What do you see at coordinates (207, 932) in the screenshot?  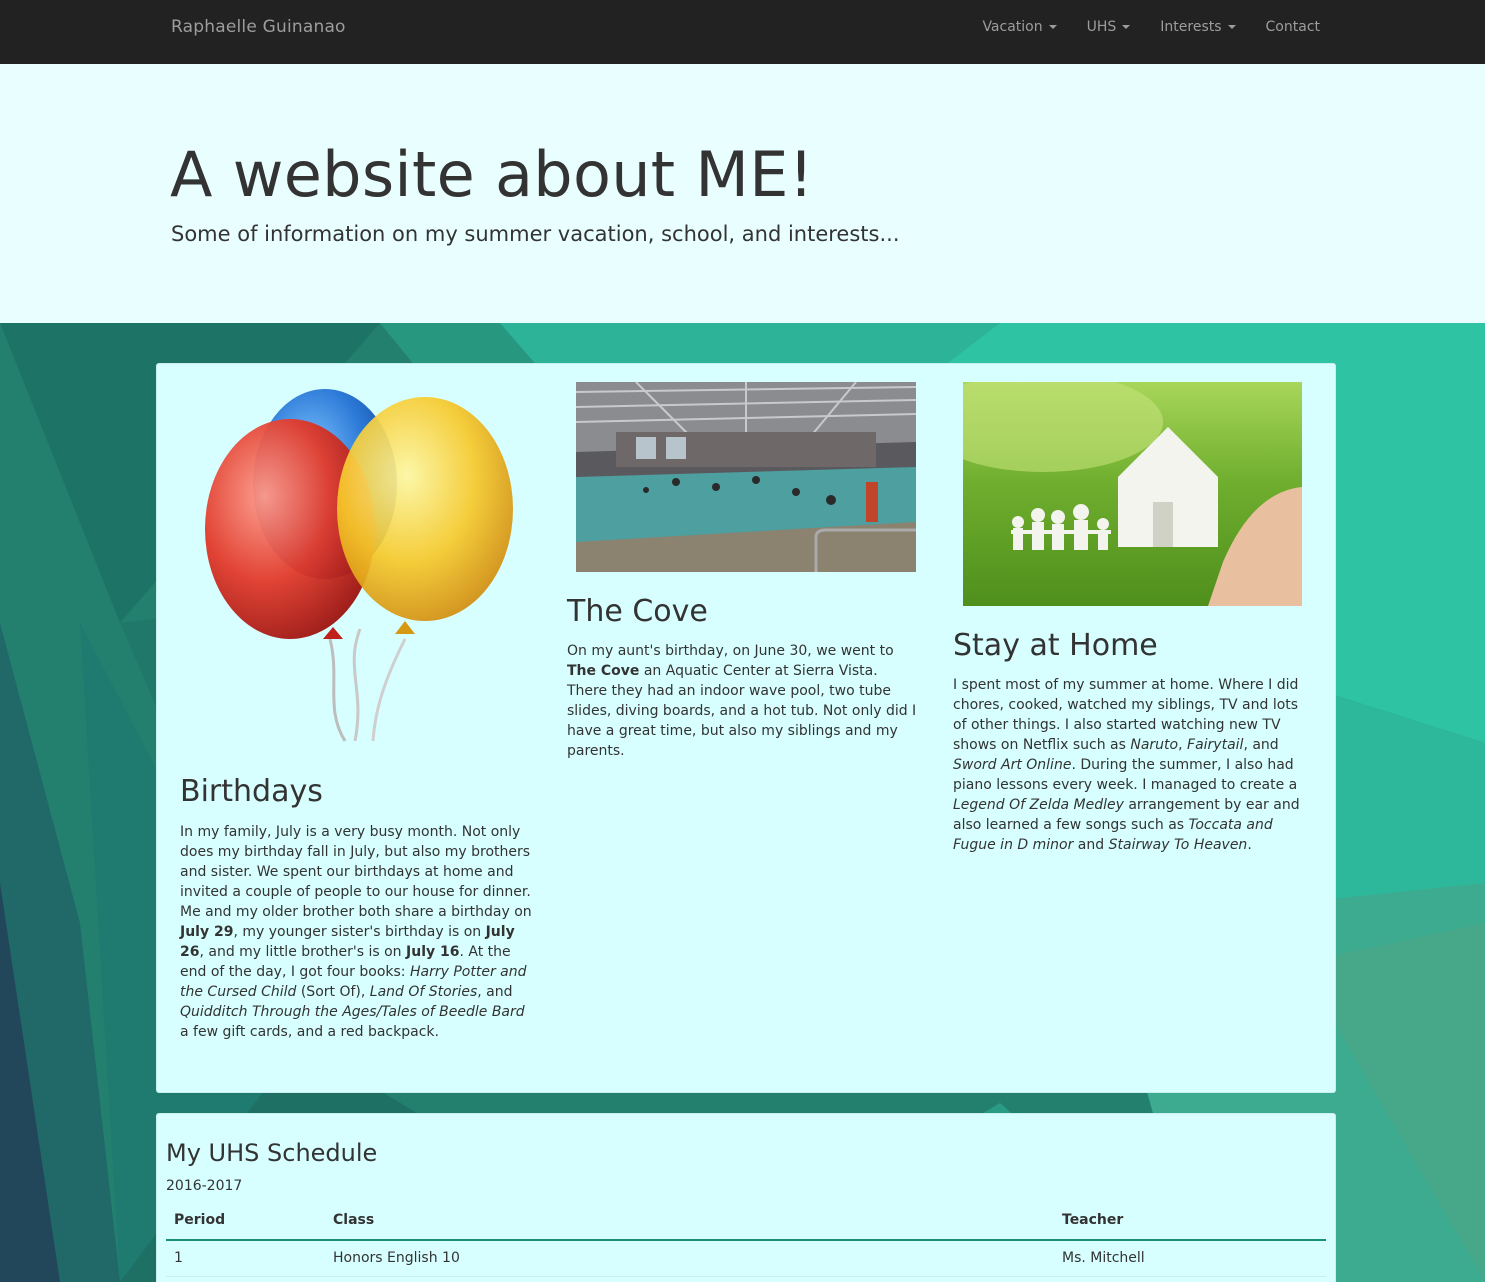 I see `text-run: July 29` at bounding box center [207, 932].